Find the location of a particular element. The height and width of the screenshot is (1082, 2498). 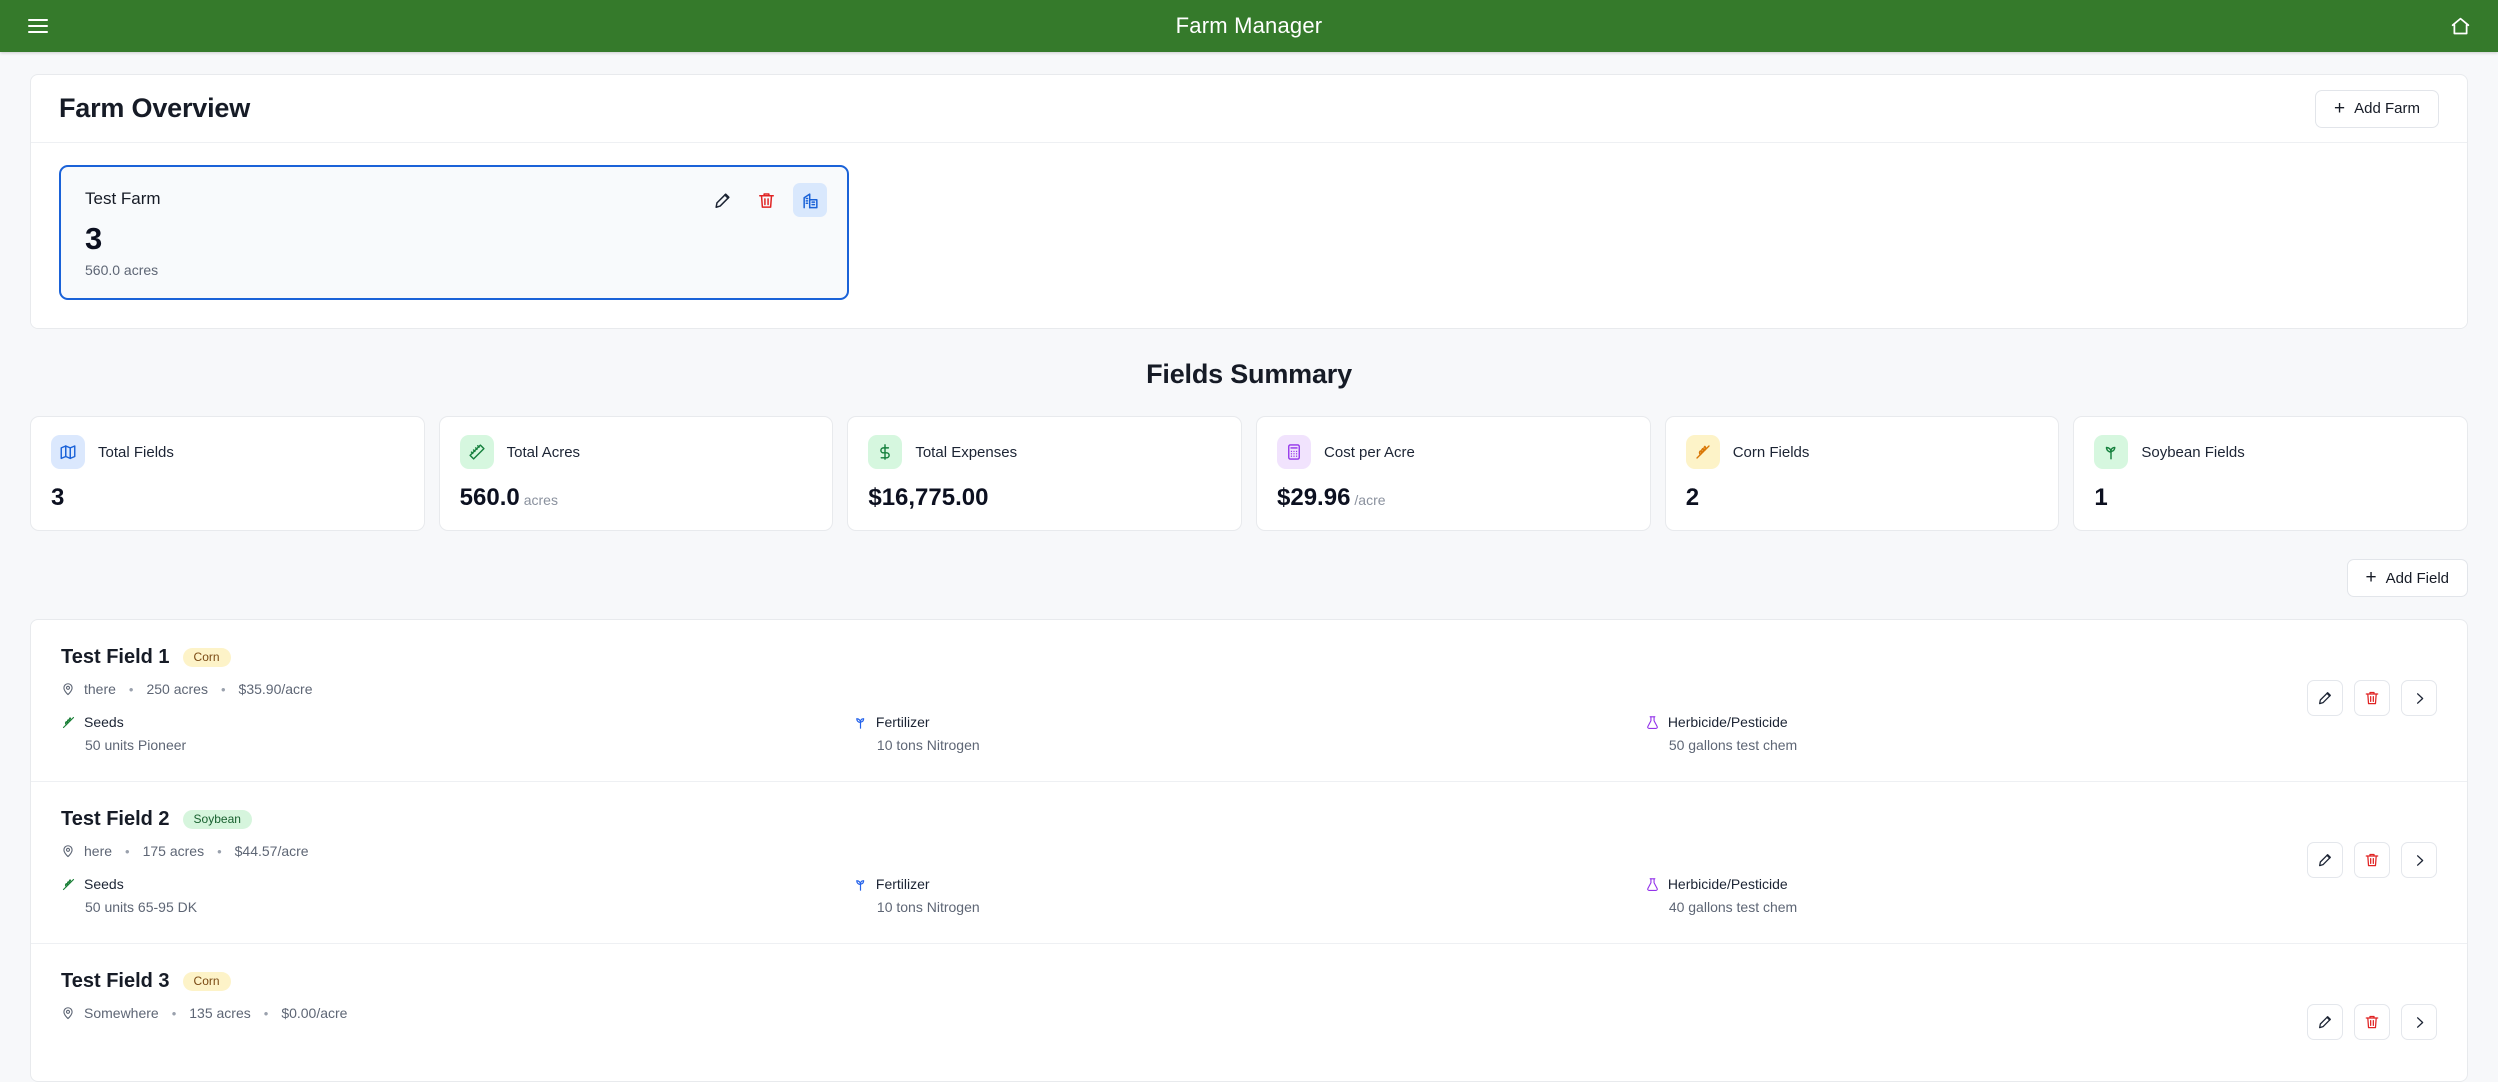

app-header: Farm Manager is located at coordinates (1249, 26).